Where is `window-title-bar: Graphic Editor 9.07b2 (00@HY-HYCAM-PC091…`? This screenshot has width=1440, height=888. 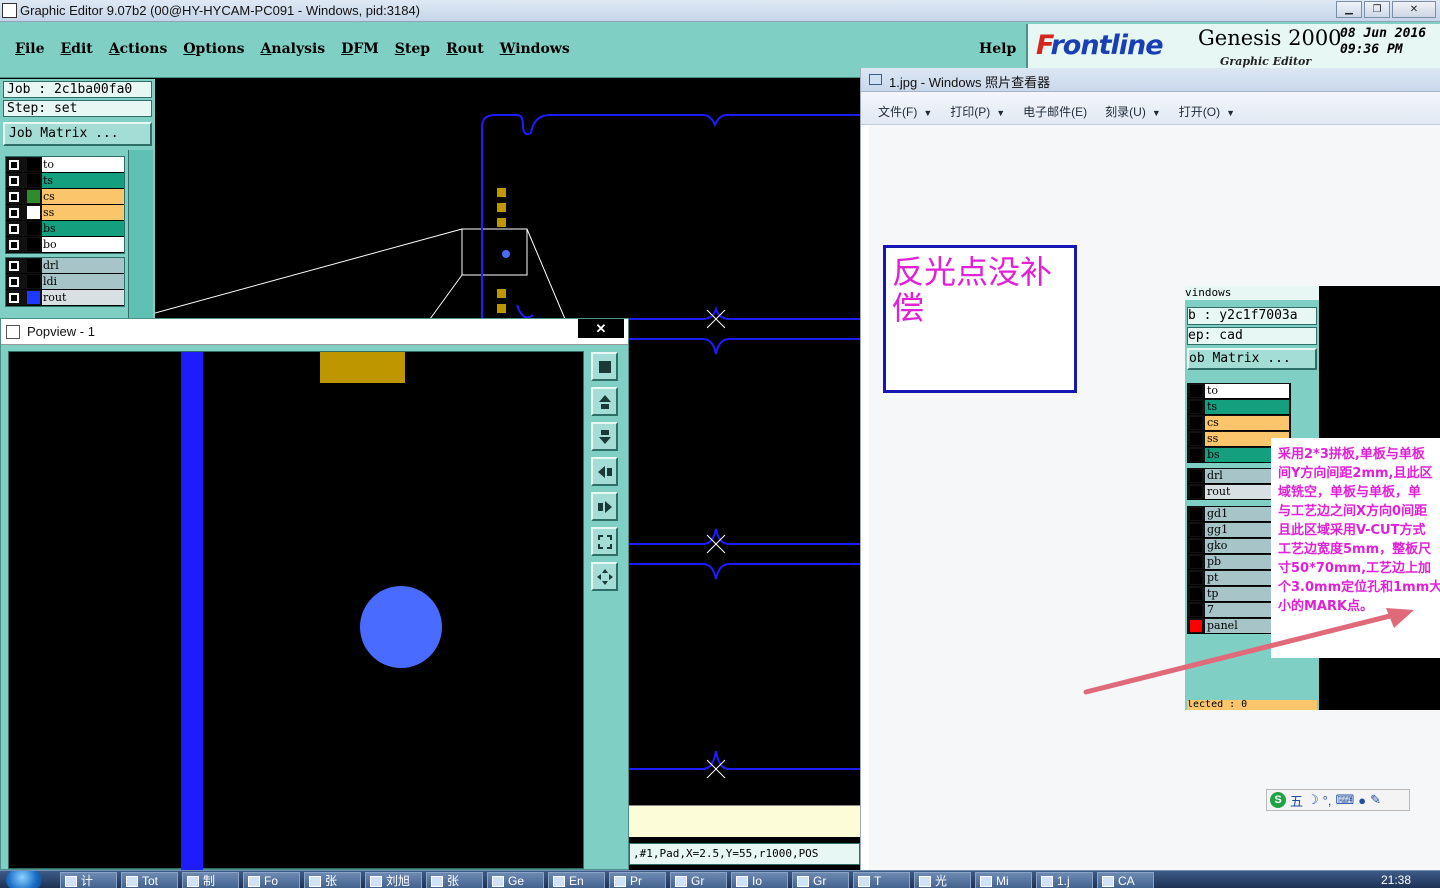
window-title-bar: Graphic Editor 9.07b2 (00@HY-HYCAM-PC091… is located at coordinates (720, 11).